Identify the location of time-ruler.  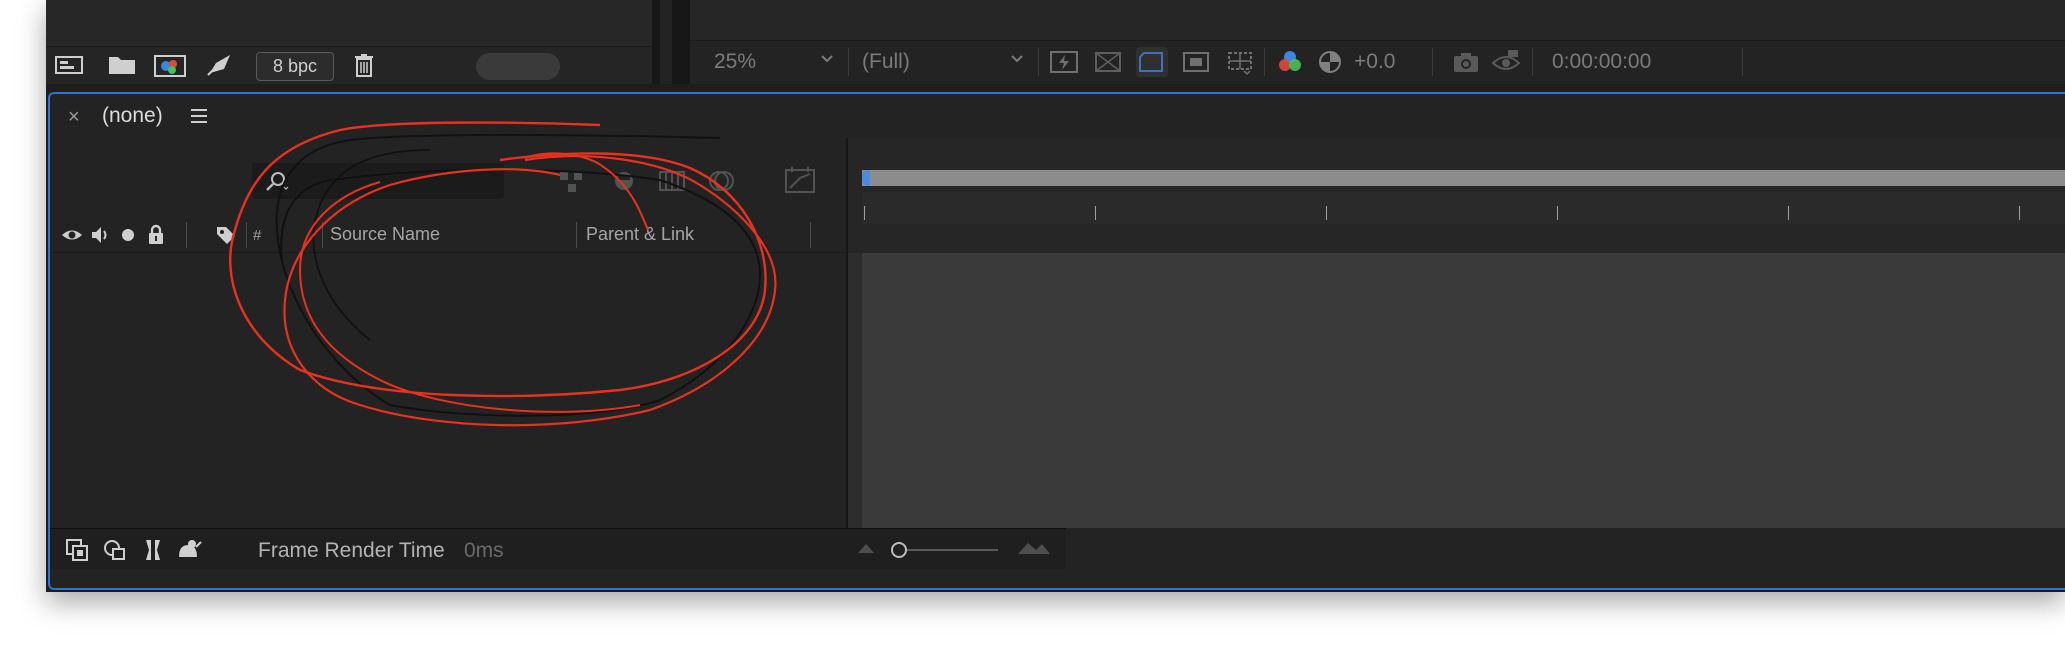
(1463, 208).